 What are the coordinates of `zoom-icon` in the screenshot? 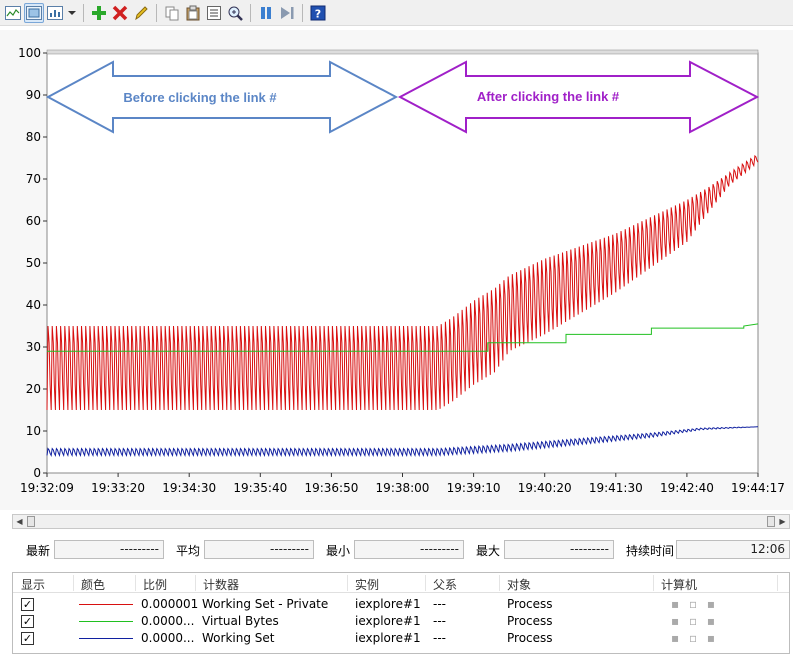 It's located at (235, 13).